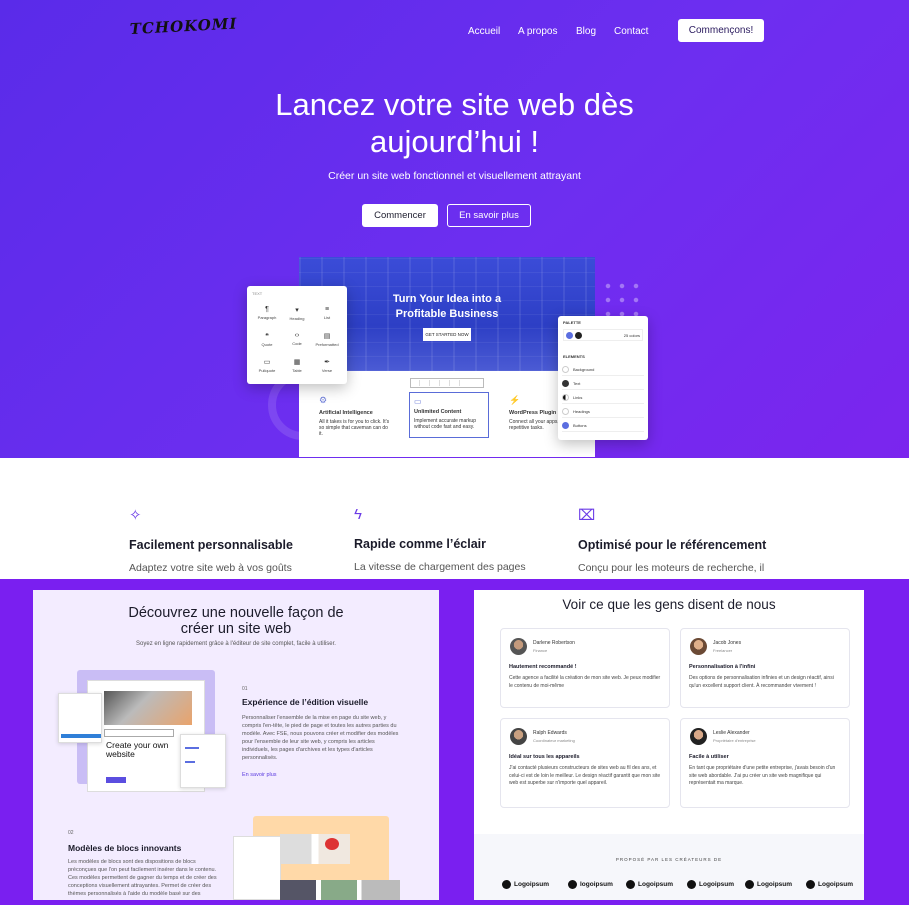  I want to click on element-label: Buttons, so click(580, 425).